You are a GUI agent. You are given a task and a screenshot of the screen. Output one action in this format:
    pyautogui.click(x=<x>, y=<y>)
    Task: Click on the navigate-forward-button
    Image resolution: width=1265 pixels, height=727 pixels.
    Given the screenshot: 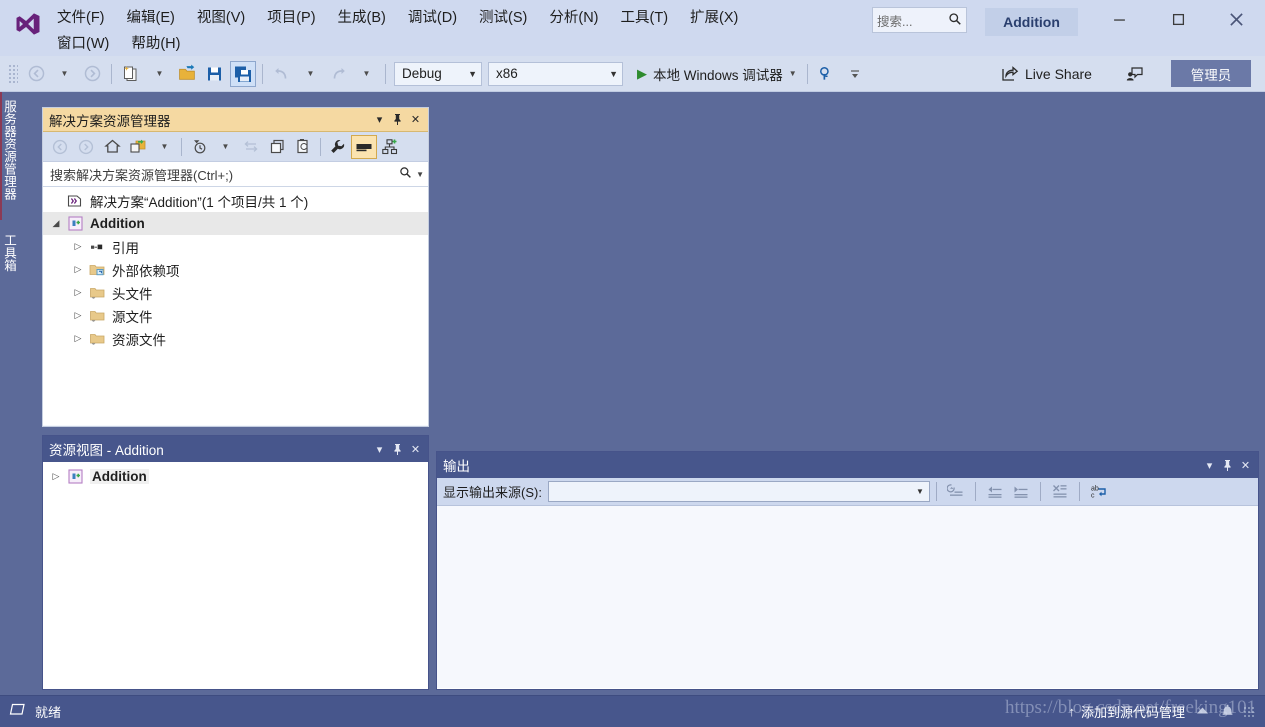 What is the action you would take?
    pyautogui.click(x=92, y=74)
    